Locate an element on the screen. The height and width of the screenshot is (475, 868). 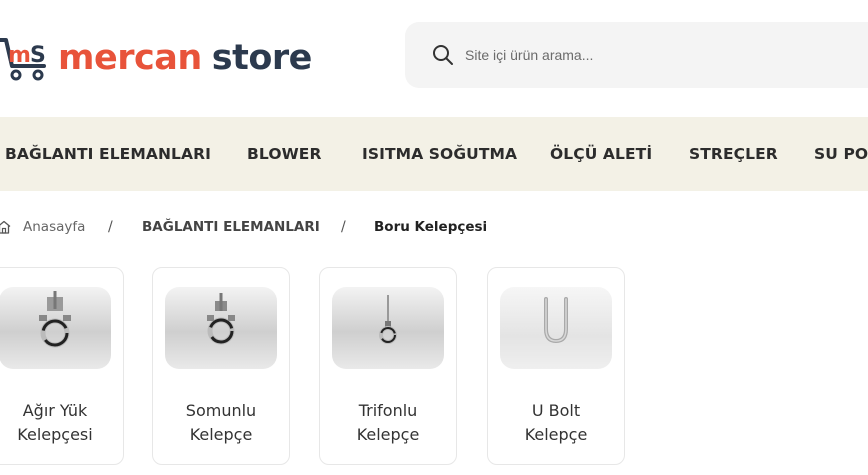
home-icon is located at coordinates (6, 227).